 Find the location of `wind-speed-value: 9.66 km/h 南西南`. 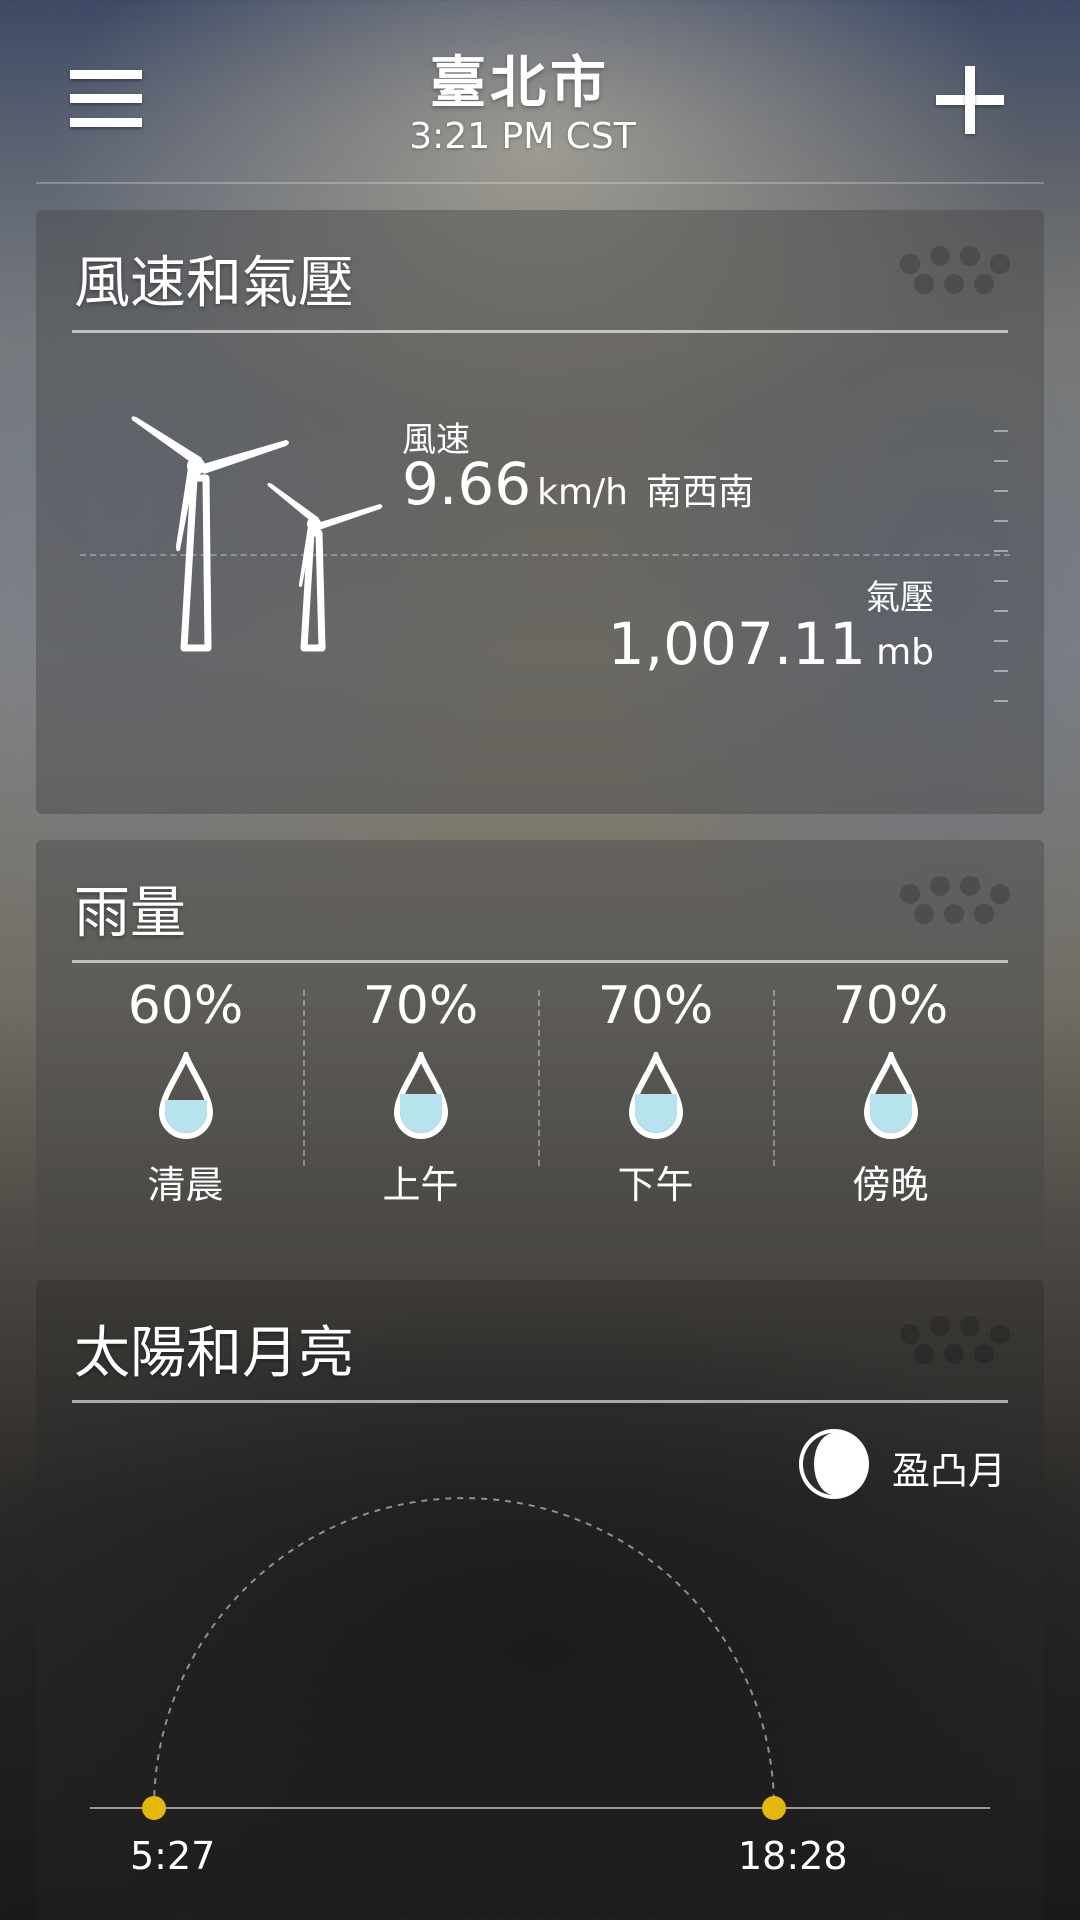

wind-speed-value: 9.66 km/h 南西南 is located at coordinates (578, 484).